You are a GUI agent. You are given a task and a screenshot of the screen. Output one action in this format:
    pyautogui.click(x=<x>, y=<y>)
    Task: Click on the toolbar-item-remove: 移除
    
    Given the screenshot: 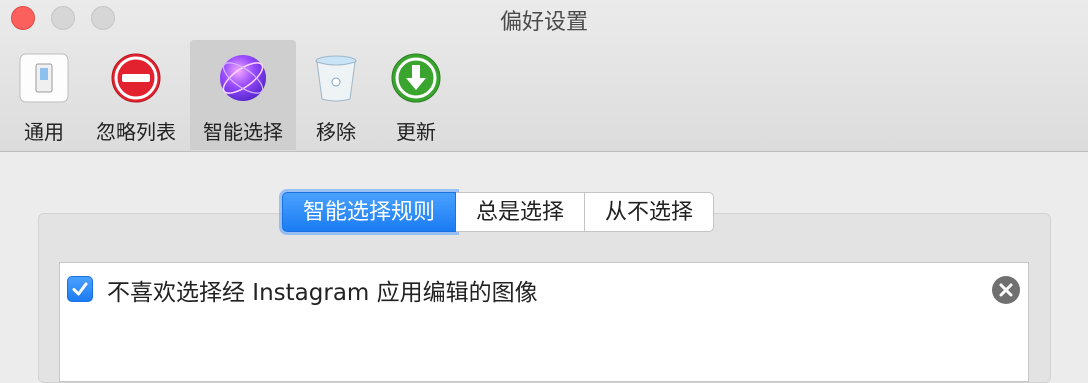 What is the action you would take?
    pyautogui.click(x=336, y=95)
    